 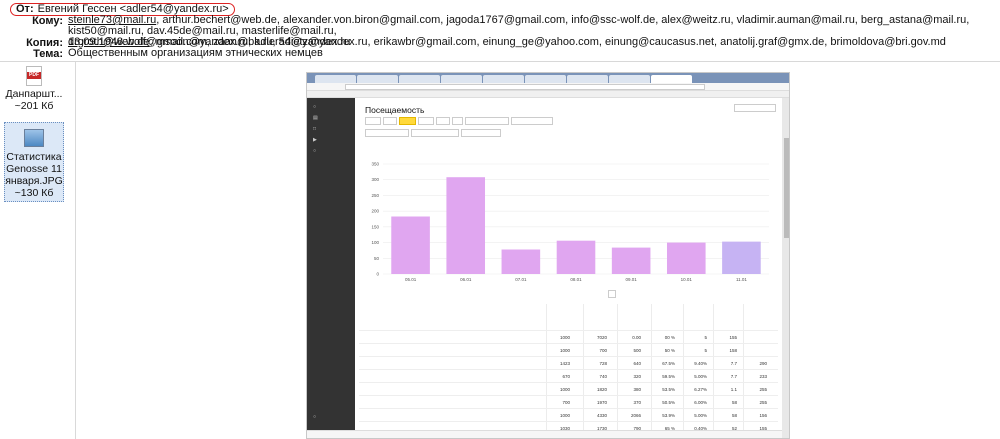 I want to click on table-row: 700 1970 370 50.5% 6.00% 58 255, so click(x=568, y=401).